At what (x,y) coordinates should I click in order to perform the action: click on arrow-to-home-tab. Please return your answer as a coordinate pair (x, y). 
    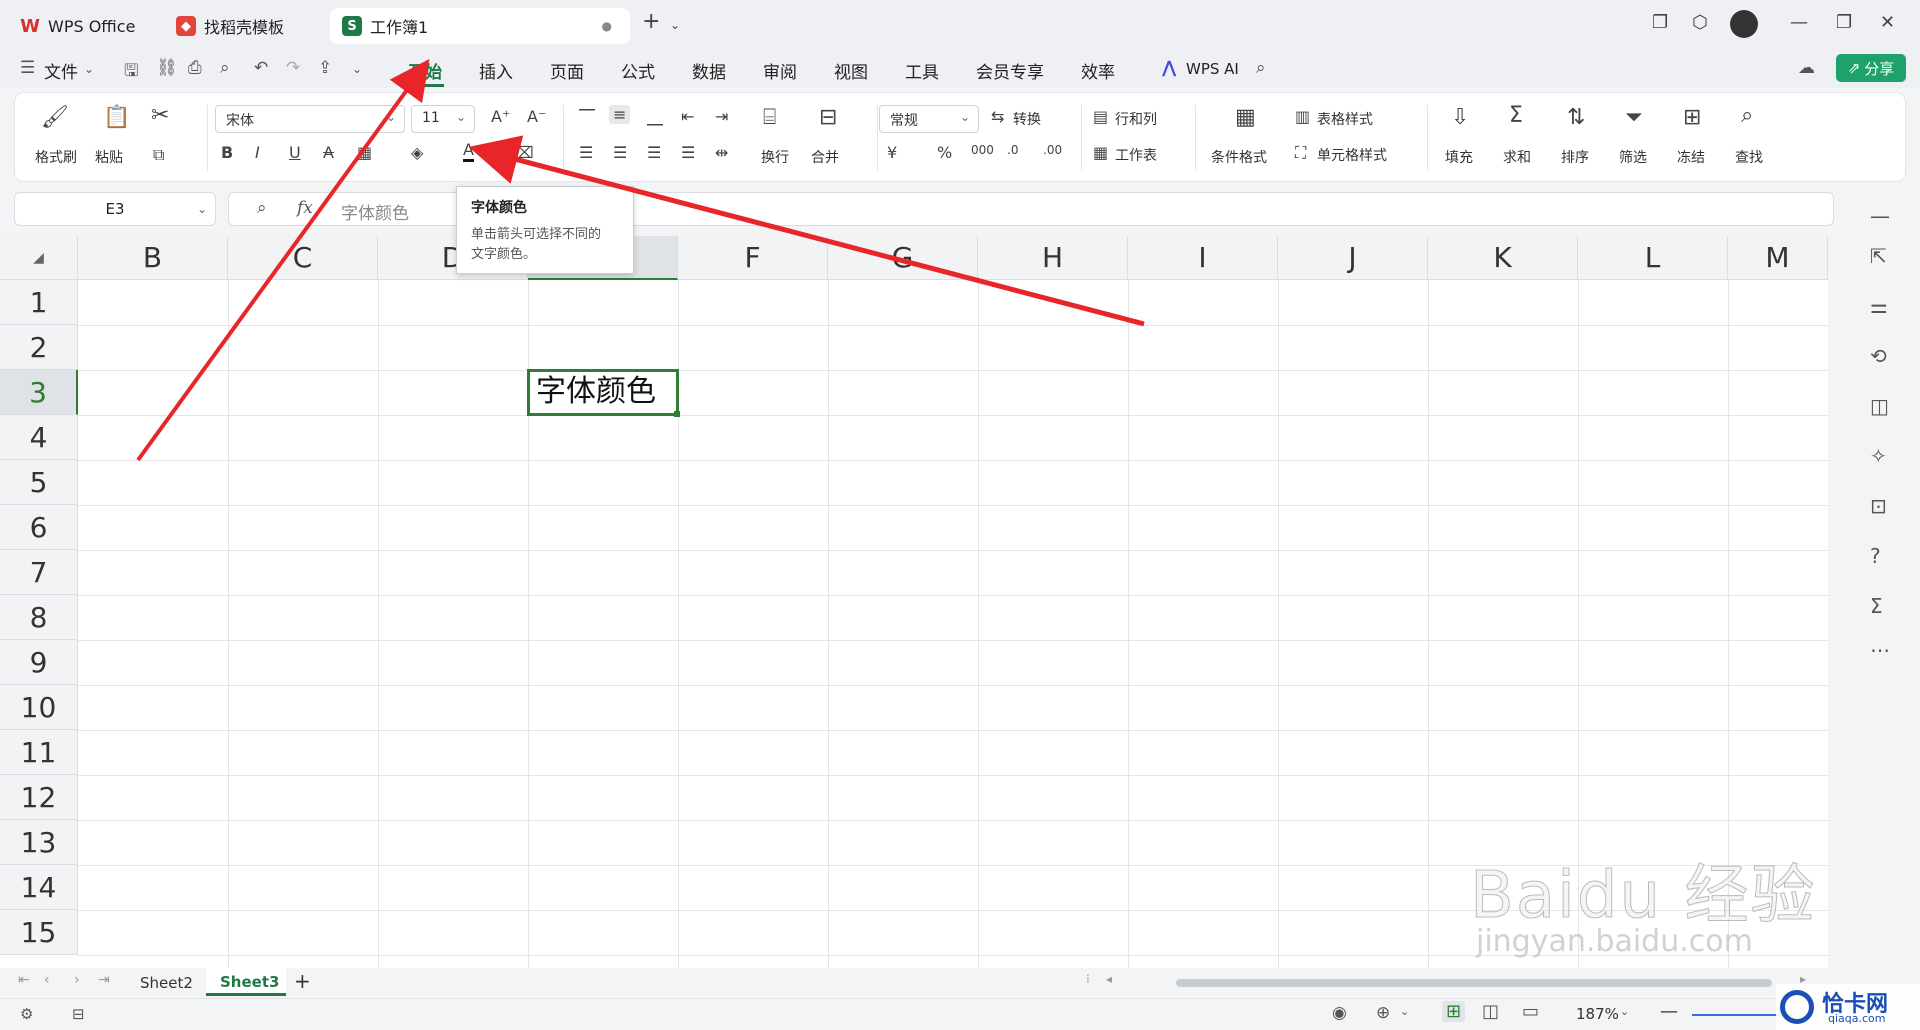
    Looking at the image, I should click on (283, 260).